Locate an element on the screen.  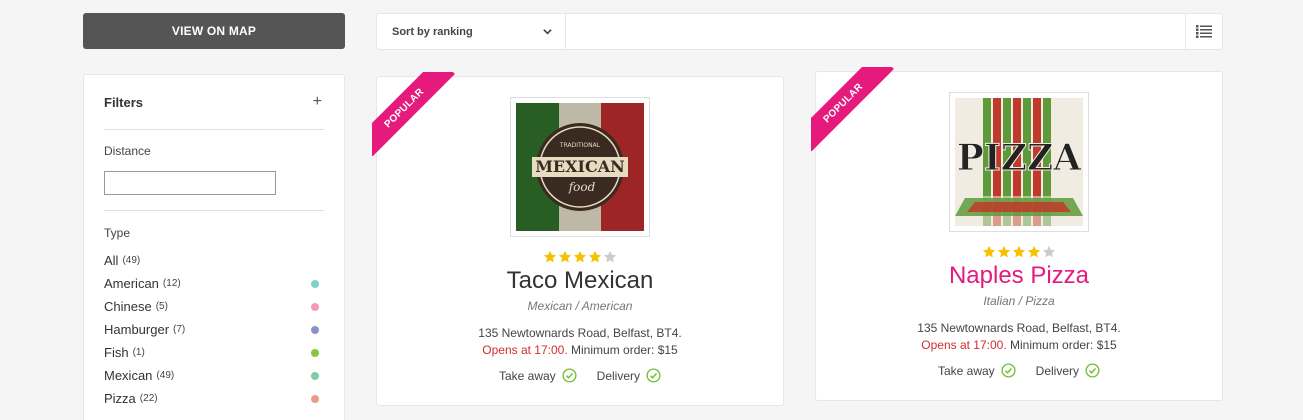
restaurant-thumbnail: MEXICAN TRADITIONAL food is located at coordinates (580, 167).